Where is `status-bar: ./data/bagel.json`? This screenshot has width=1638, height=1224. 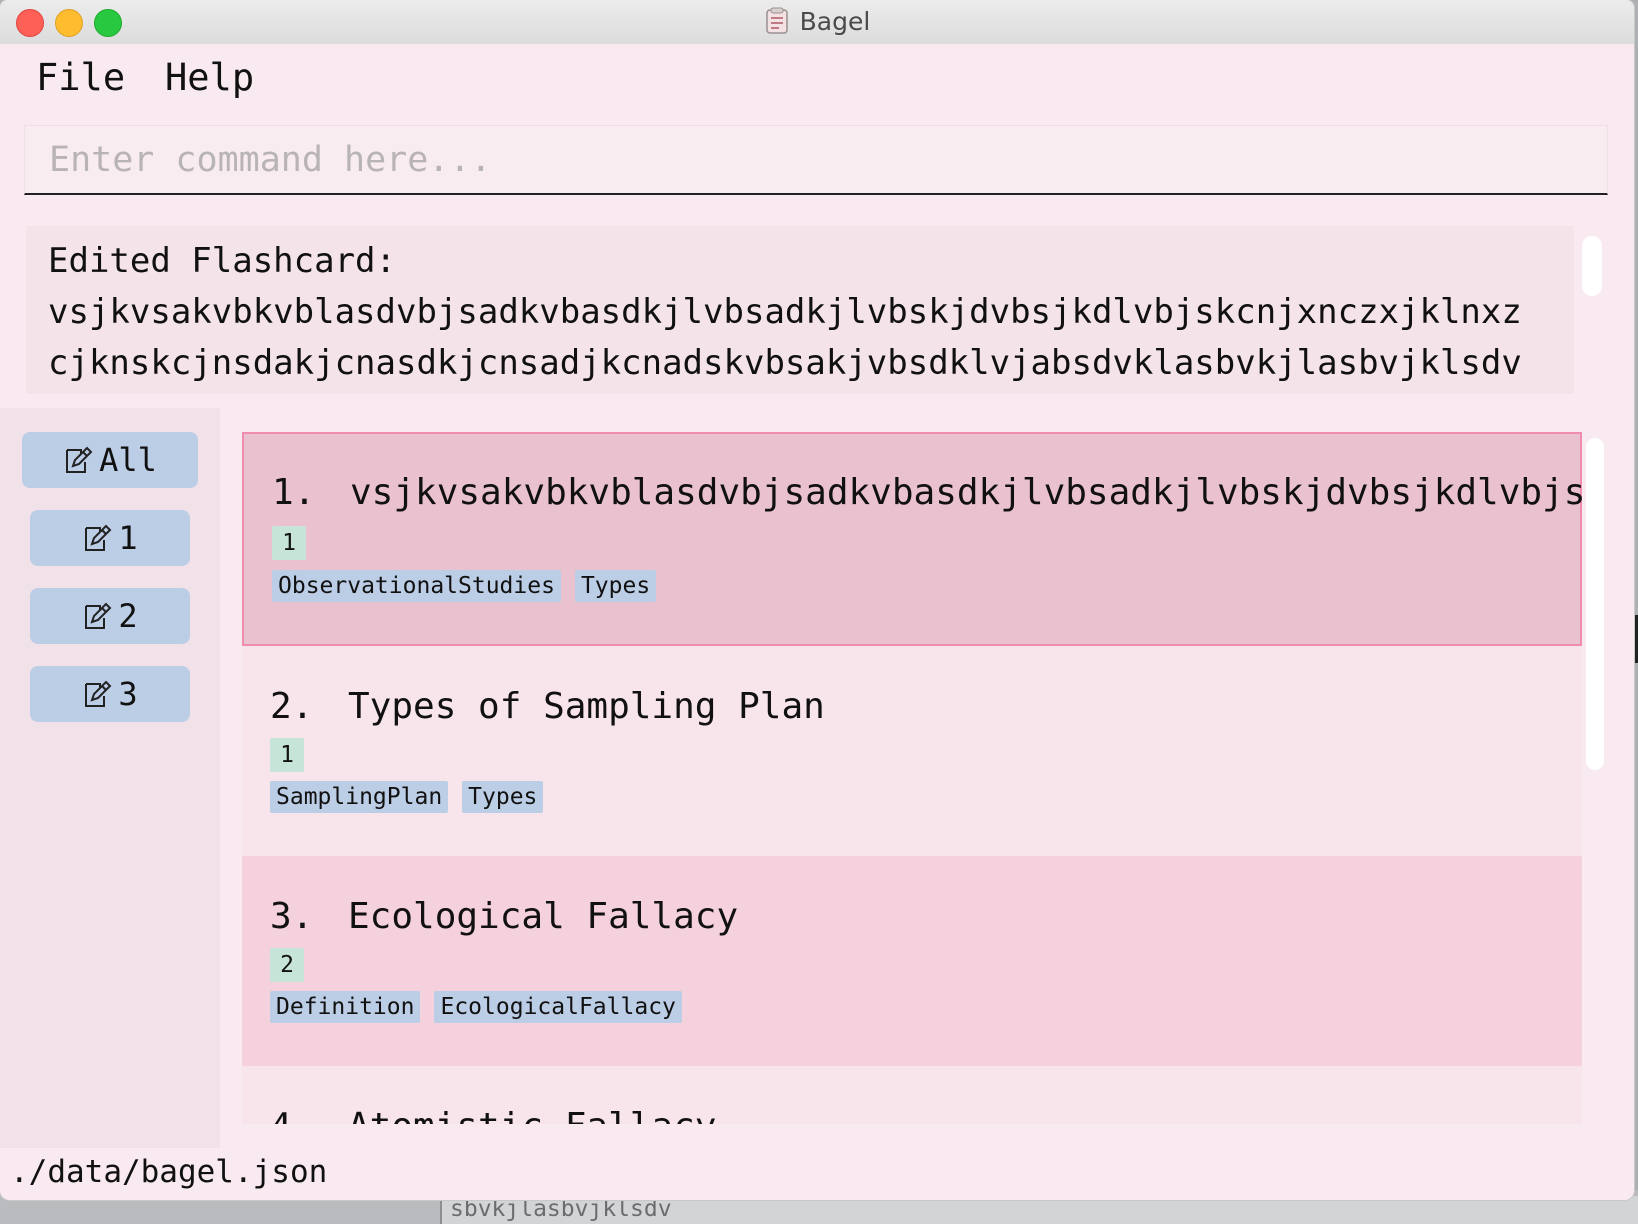
status-bar: ./data/bagel.json is located at coordinates (817, 1174).